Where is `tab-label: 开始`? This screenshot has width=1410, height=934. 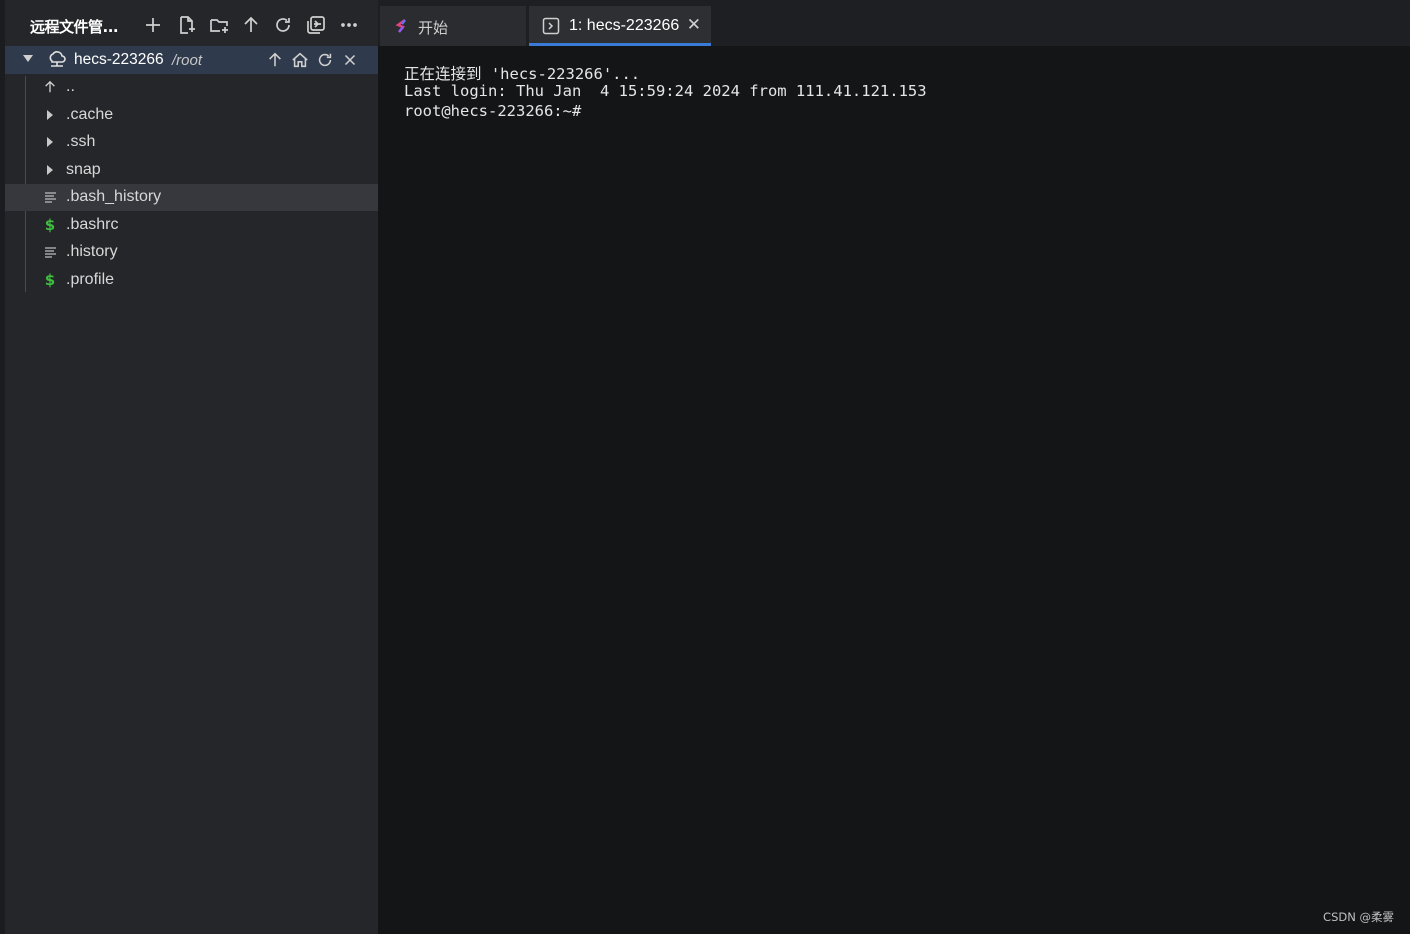
tab-label: 开始 is located at coordinates (433, 28).